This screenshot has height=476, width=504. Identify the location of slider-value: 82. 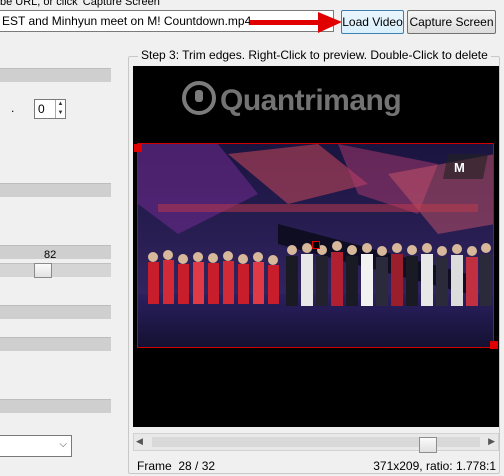
(50, 255).